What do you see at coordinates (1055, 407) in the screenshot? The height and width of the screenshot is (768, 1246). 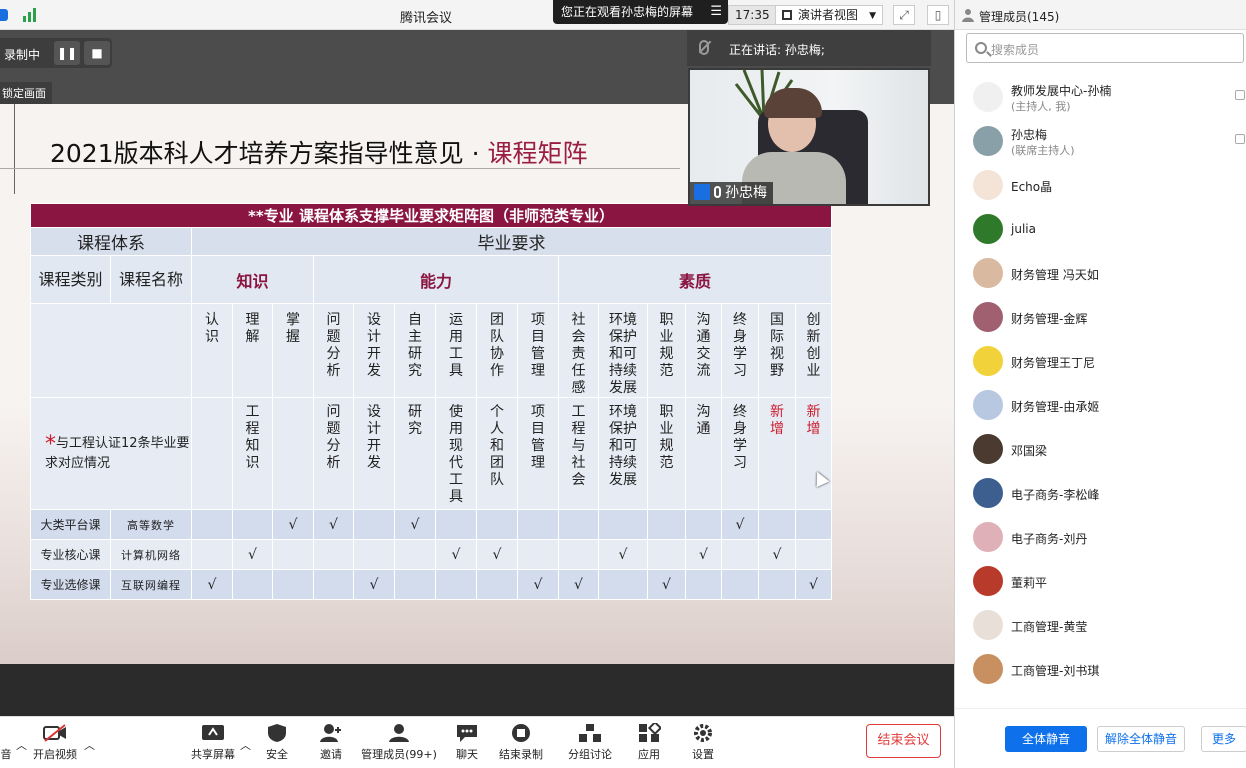 I see `member-name: 财务管理-由承姬` at bounding box center [1055, 407].